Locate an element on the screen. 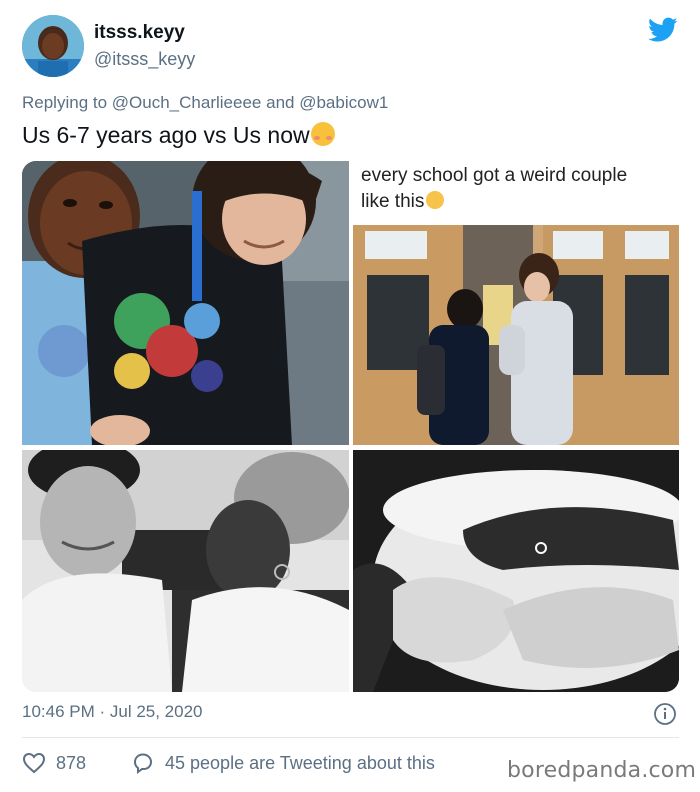 The height and width of the screenshot is (792, 700). info-icon is located at coordinates (665, 714).